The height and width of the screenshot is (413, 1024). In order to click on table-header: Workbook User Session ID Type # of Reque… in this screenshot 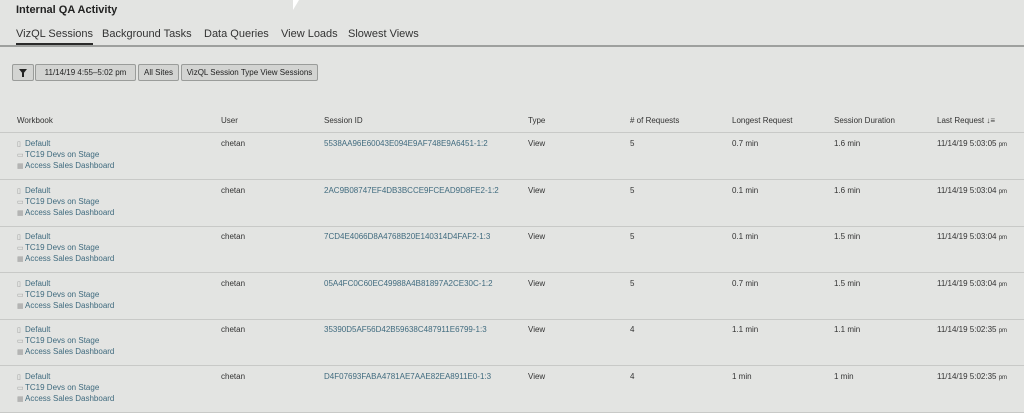, I will do `click(512, 122)`.